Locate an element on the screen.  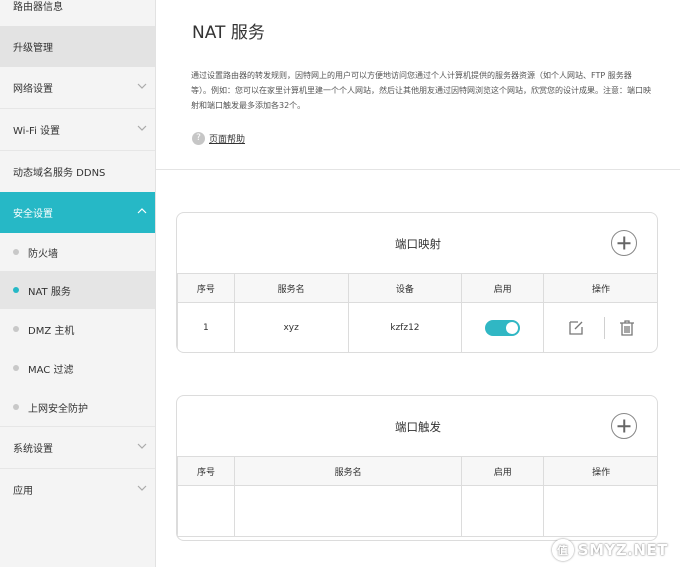
add-port-trigger-button is located at coordinates (624, 426).